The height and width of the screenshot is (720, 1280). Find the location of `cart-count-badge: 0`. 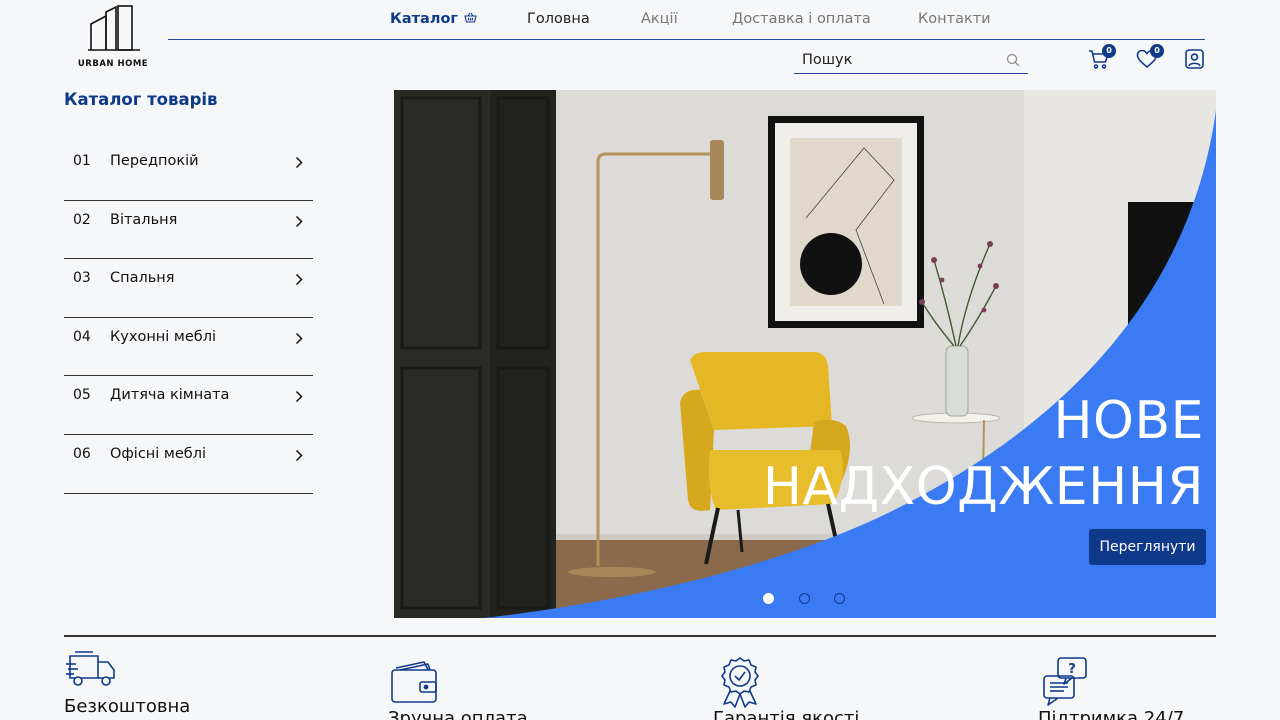

cart-count-badge: 0 is located at coordinates (1109, 51).